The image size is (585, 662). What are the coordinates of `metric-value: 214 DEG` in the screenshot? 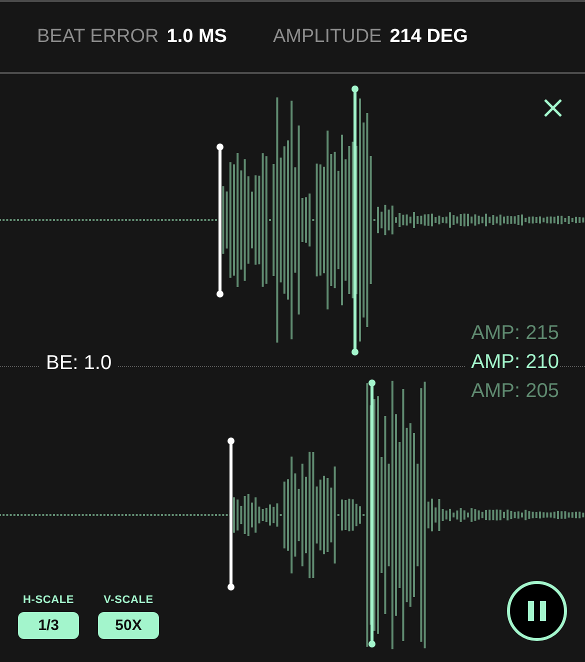 It's located at (429, 37).